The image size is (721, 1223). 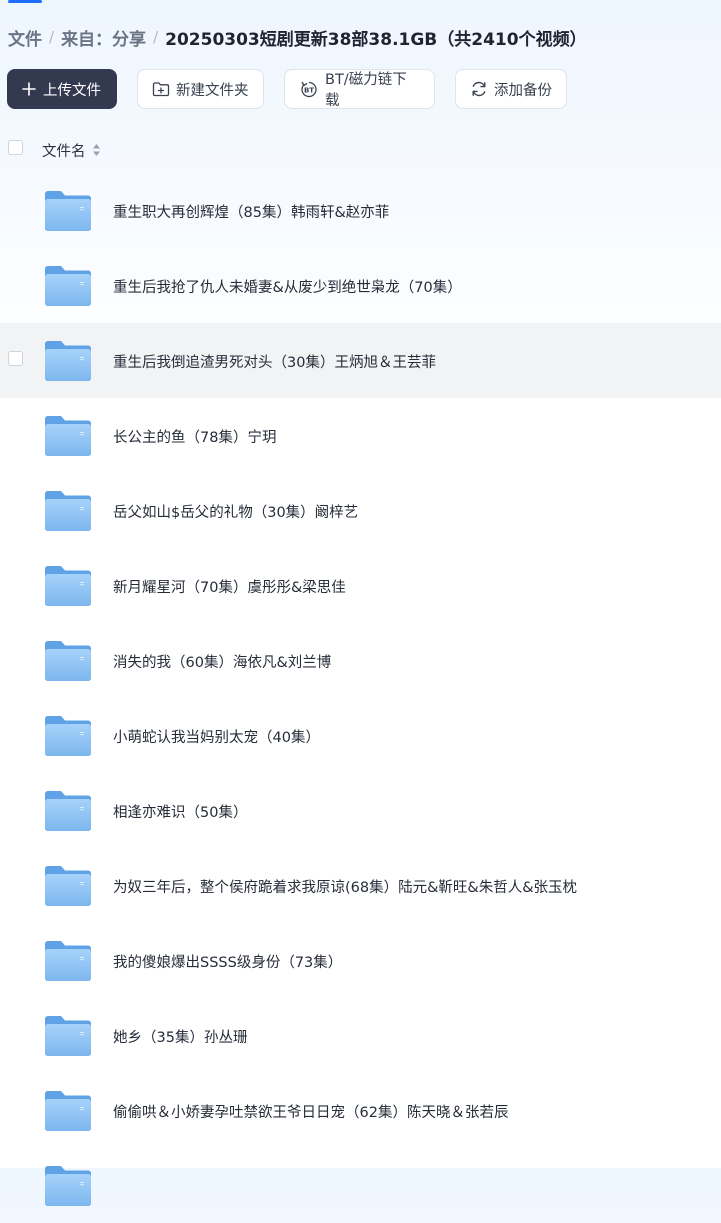 What do you see at coordinates (15, 147) in the screenshot?
I see `select-all-checkbox` at bounding box center [15, 147].